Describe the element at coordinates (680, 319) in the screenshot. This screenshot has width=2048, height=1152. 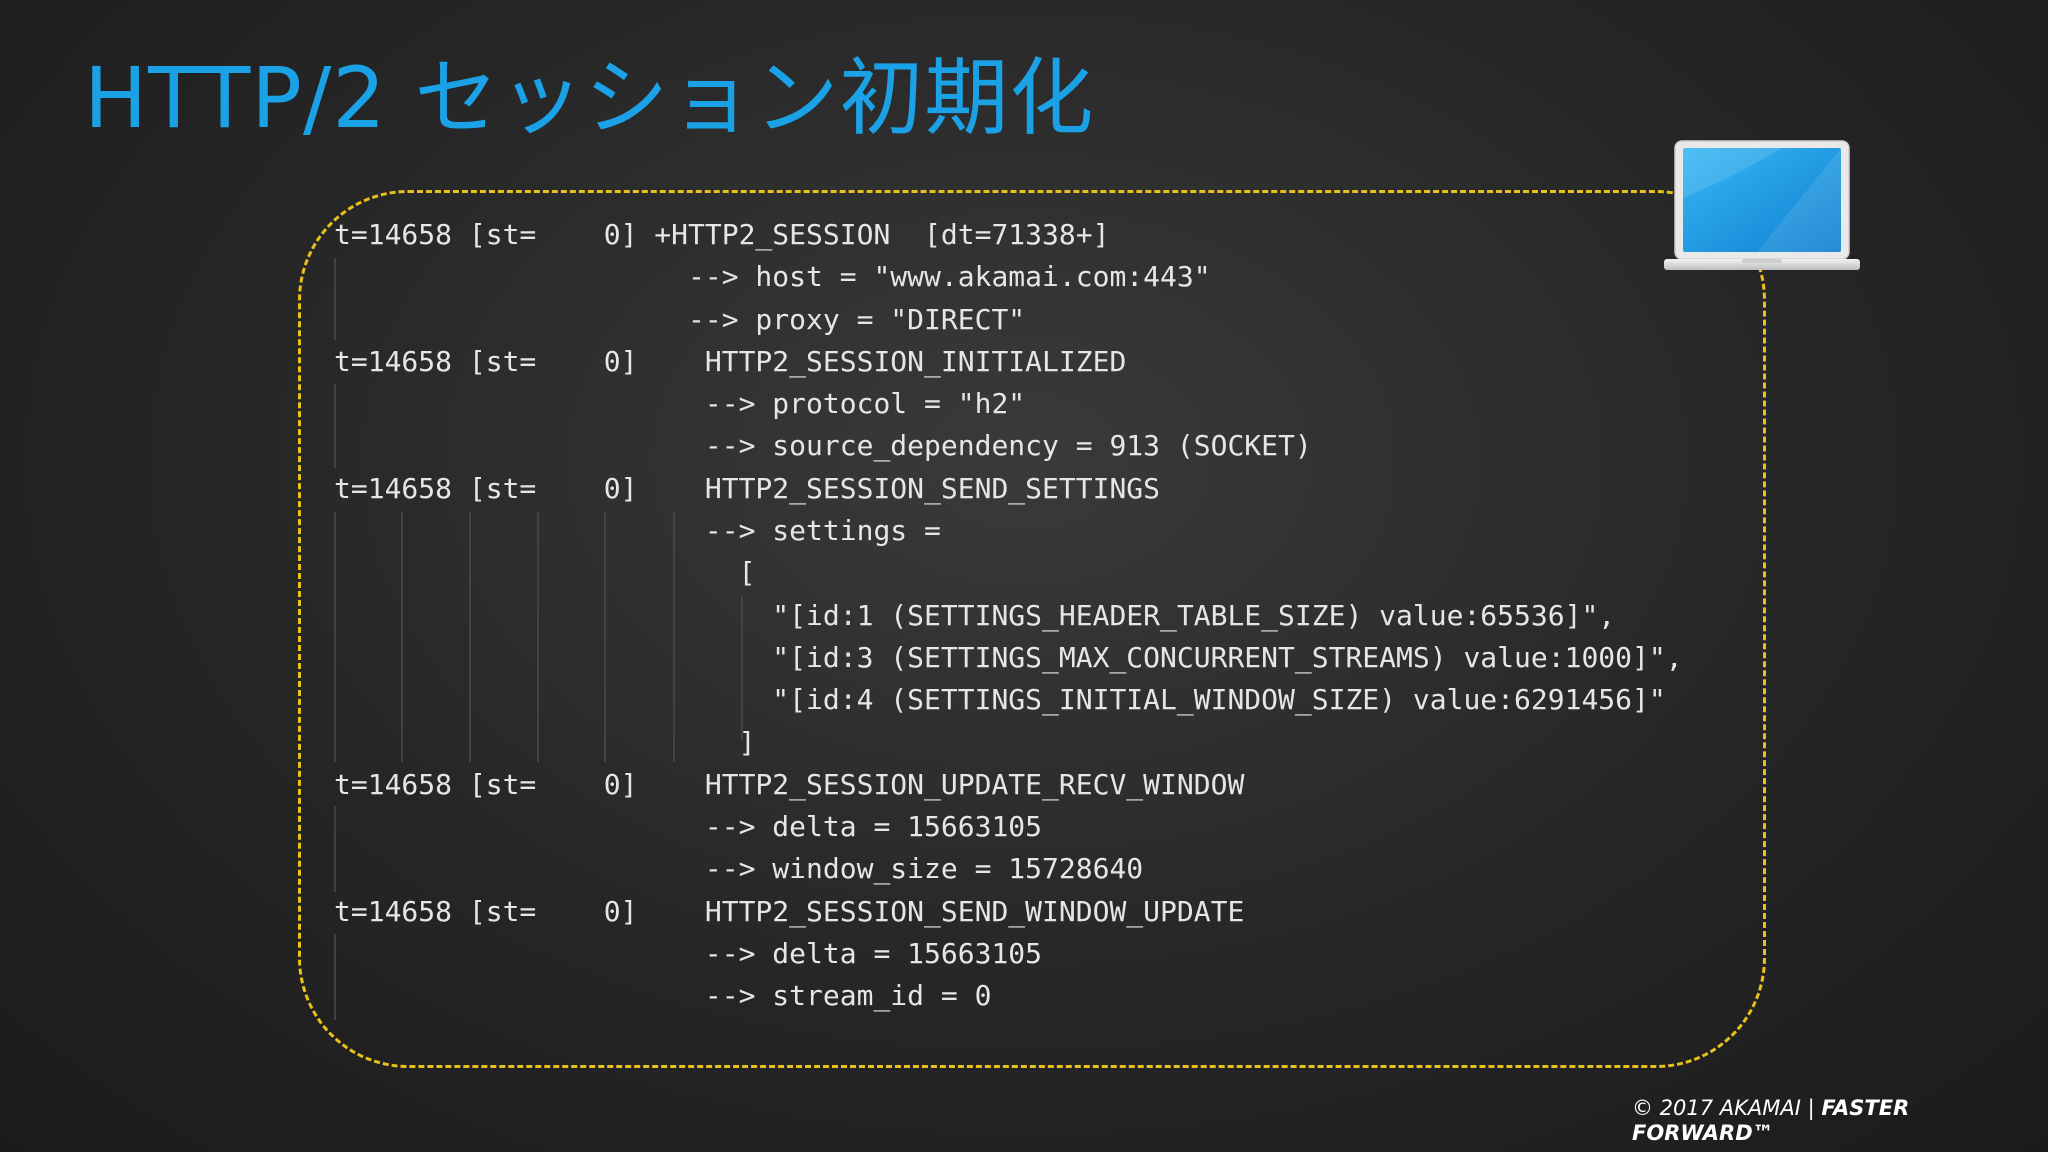
I see `log-line: --> proxy = "DIRECT"` at that location.